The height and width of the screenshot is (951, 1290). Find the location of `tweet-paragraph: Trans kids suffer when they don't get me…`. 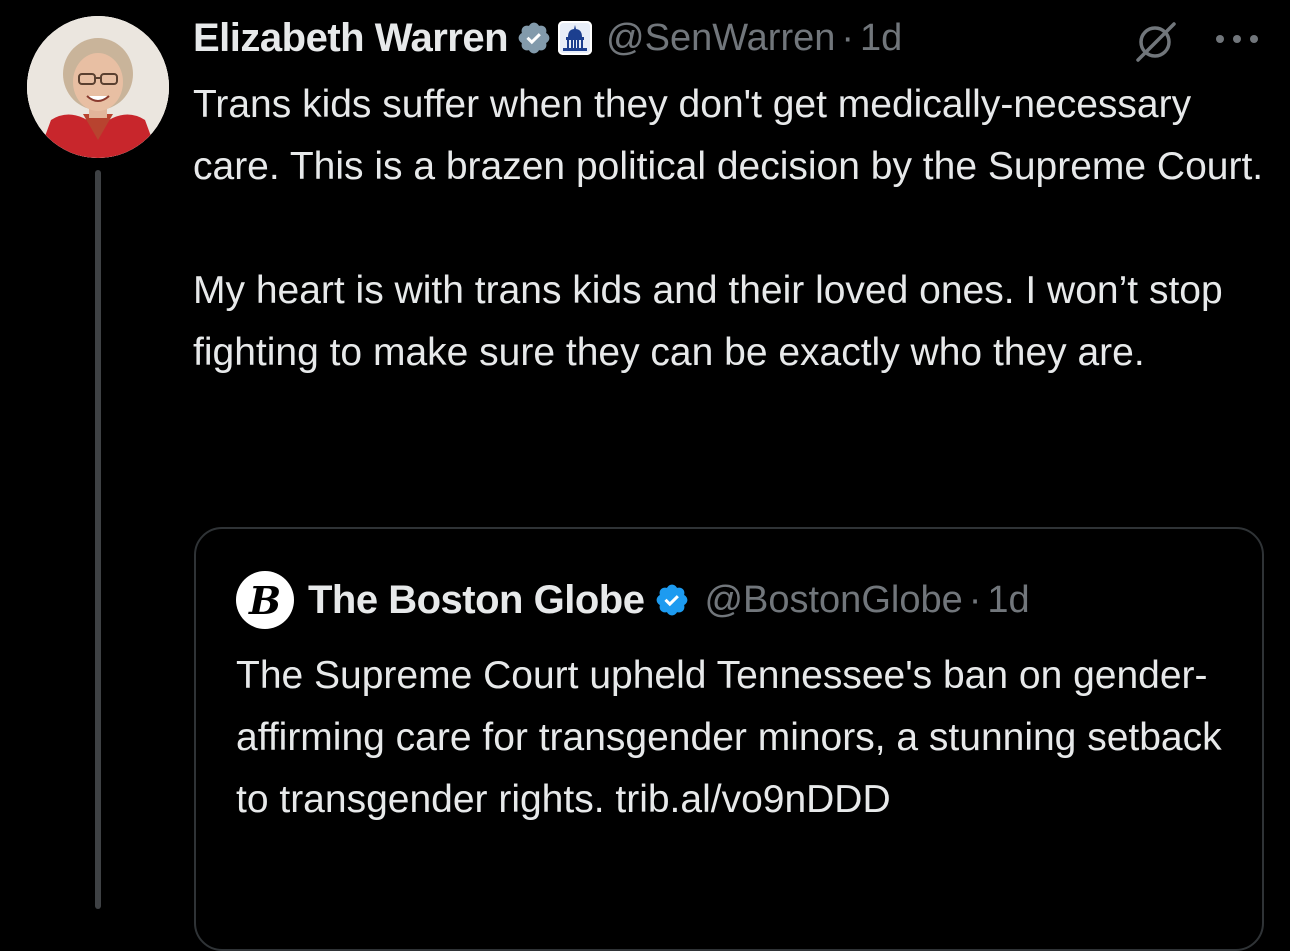

tweet-paragraph: Trans kids suffer when they don't get me… is located at coordinates (728, 135).